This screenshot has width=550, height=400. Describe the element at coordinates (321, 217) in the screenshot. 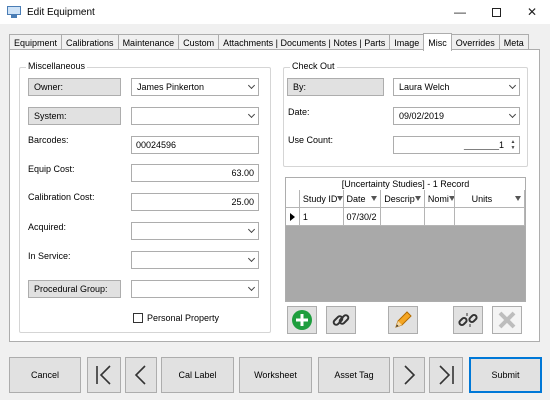

I see `table-cell: 1` at that location.